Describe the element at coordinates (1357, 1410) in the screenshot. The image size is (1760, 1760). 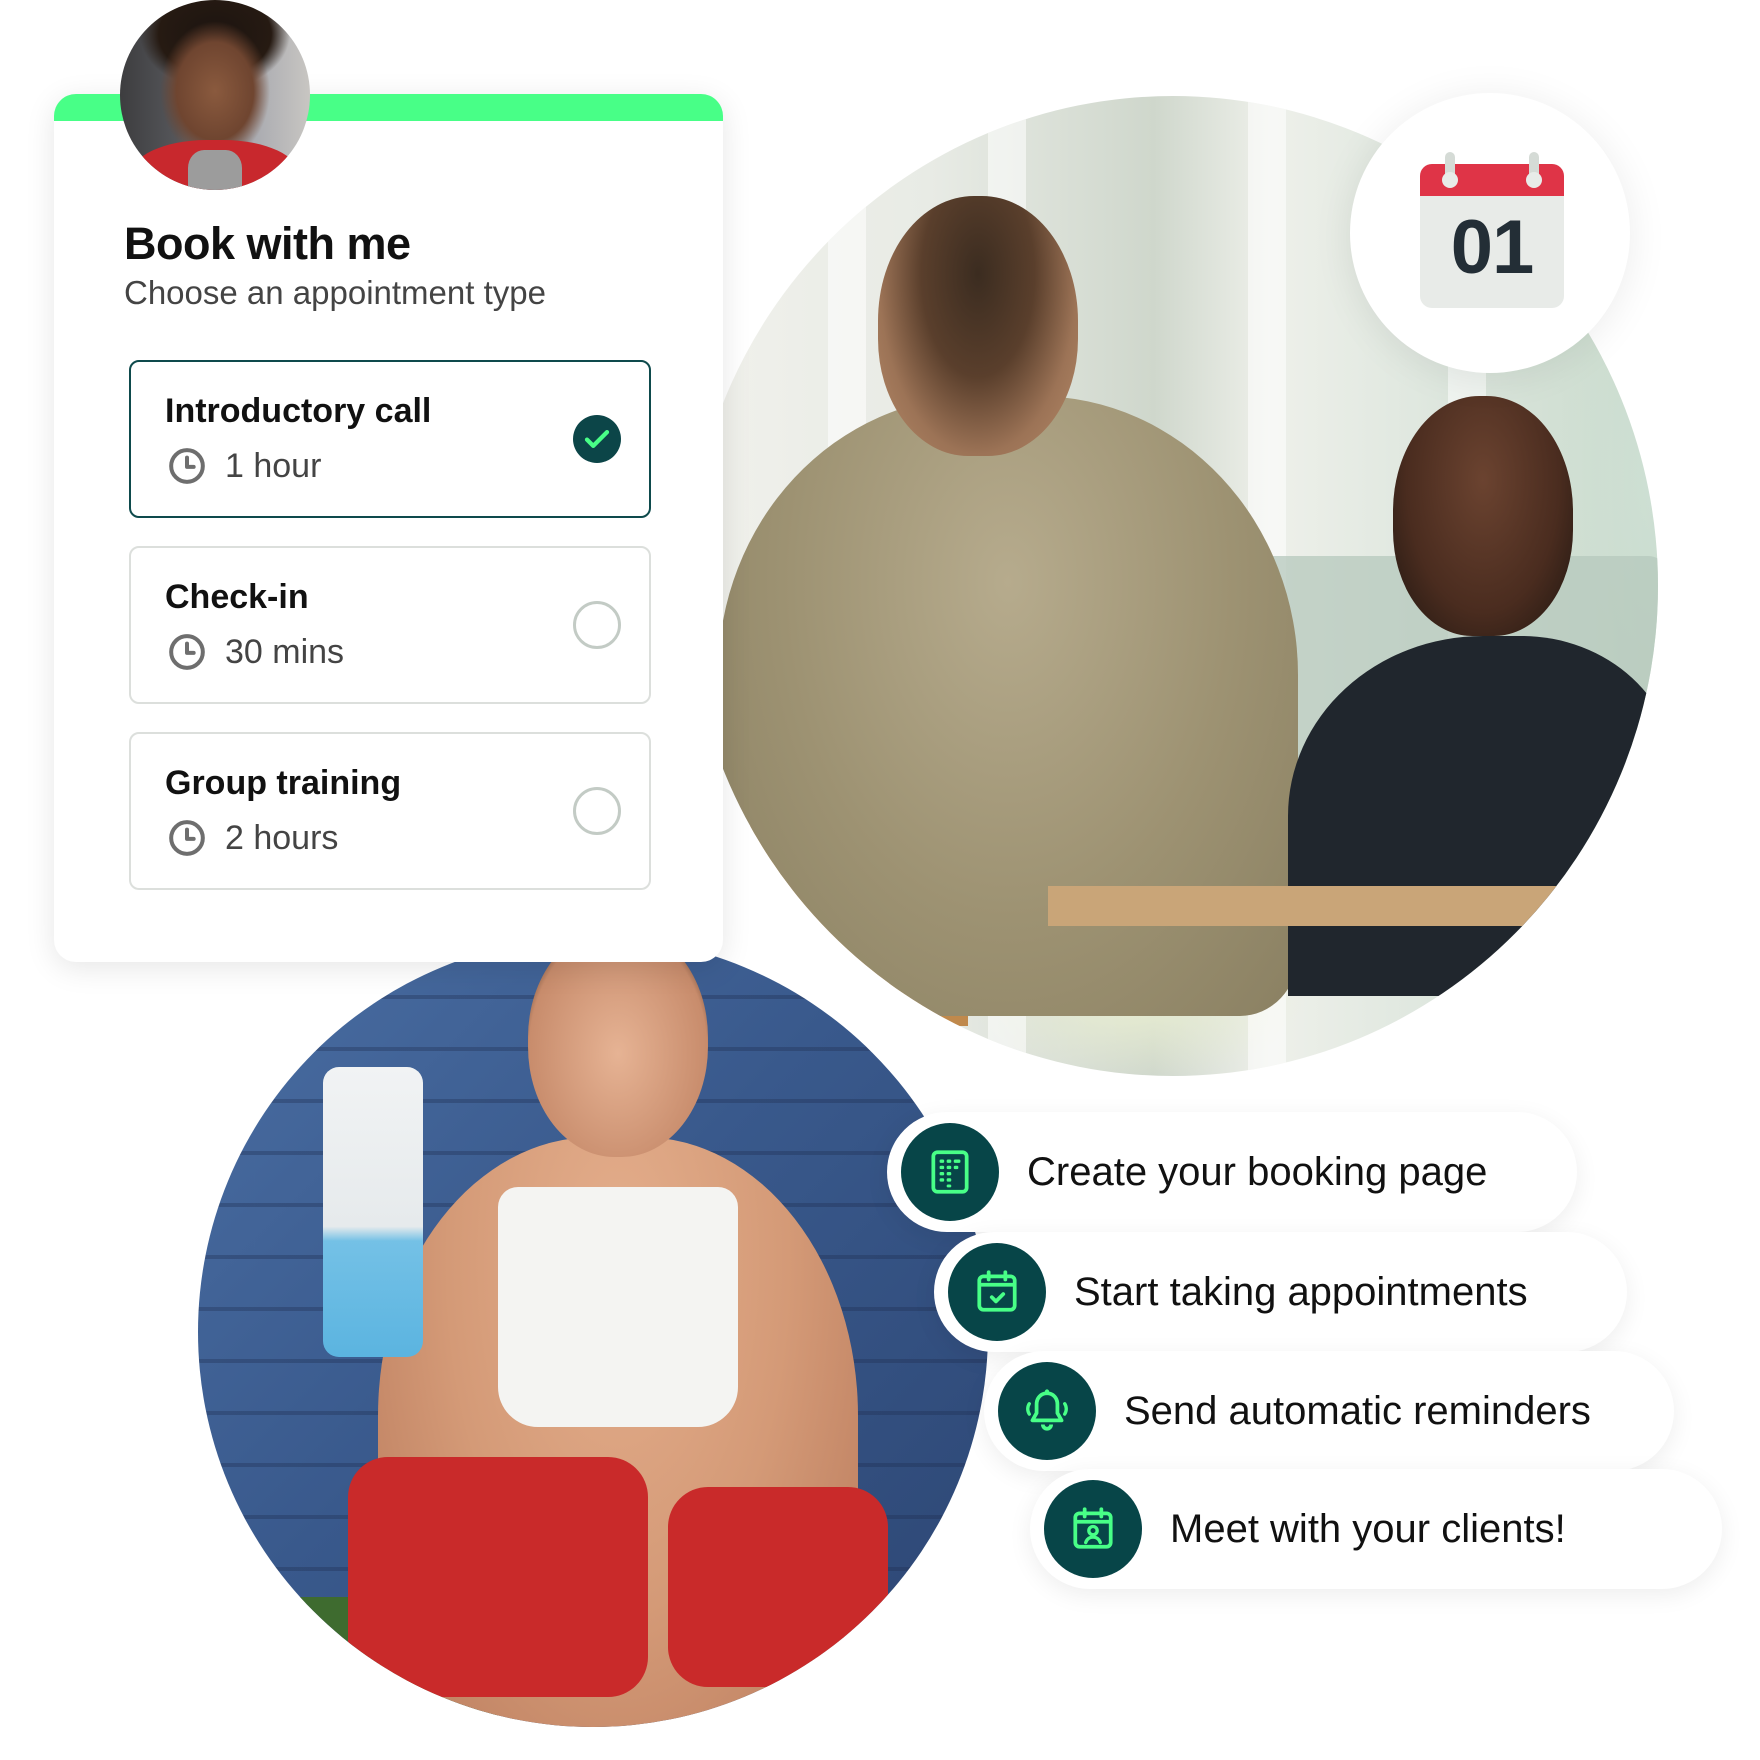
I see `step-label: Send automatic reminders` at that location.